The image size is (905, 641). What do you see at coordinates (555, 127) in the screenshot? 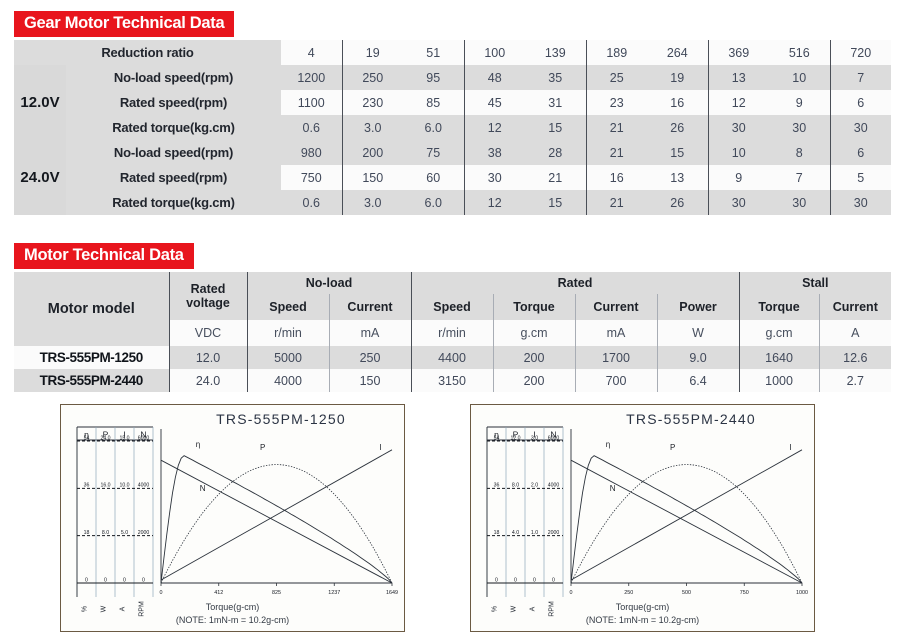
I see `gear-cell-value: 15` at bounding box center [555, 127].